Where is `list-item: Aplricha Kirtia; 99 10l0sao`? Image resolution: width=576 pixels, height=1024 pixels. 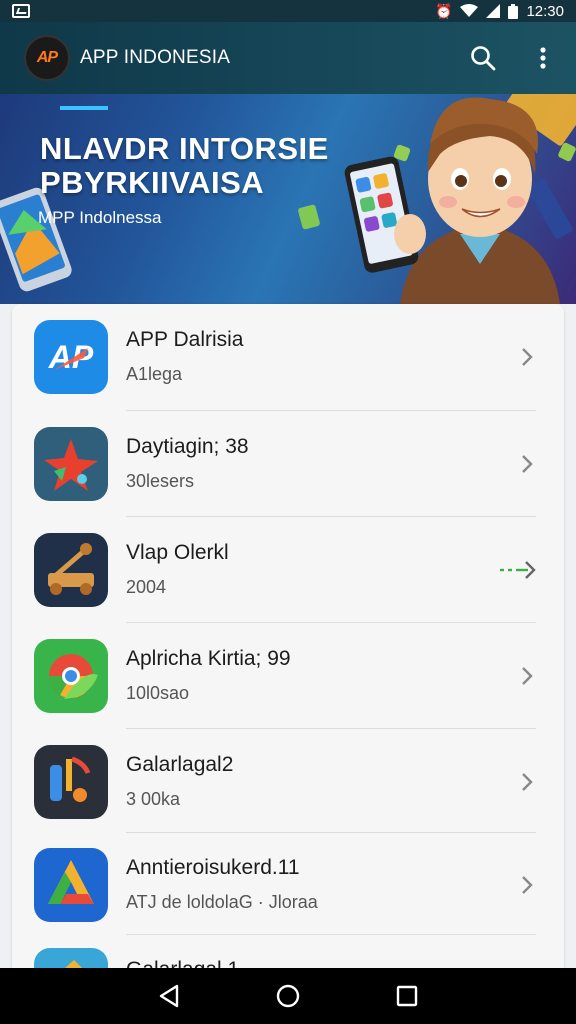
list-item: Aplricha Kirtia; 99 10l0sao is located at coordinates (288, 676).